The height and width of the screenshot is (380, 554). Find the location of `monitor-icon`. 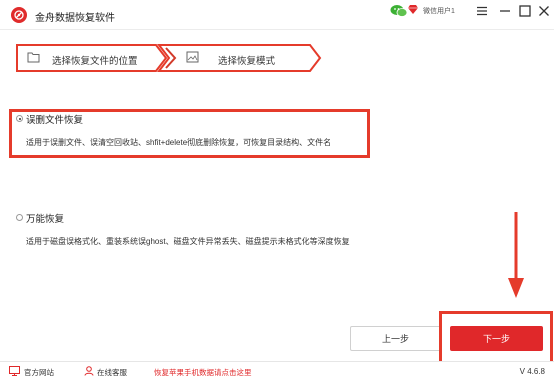

monitor-icon is located at coordinates (14, 372).